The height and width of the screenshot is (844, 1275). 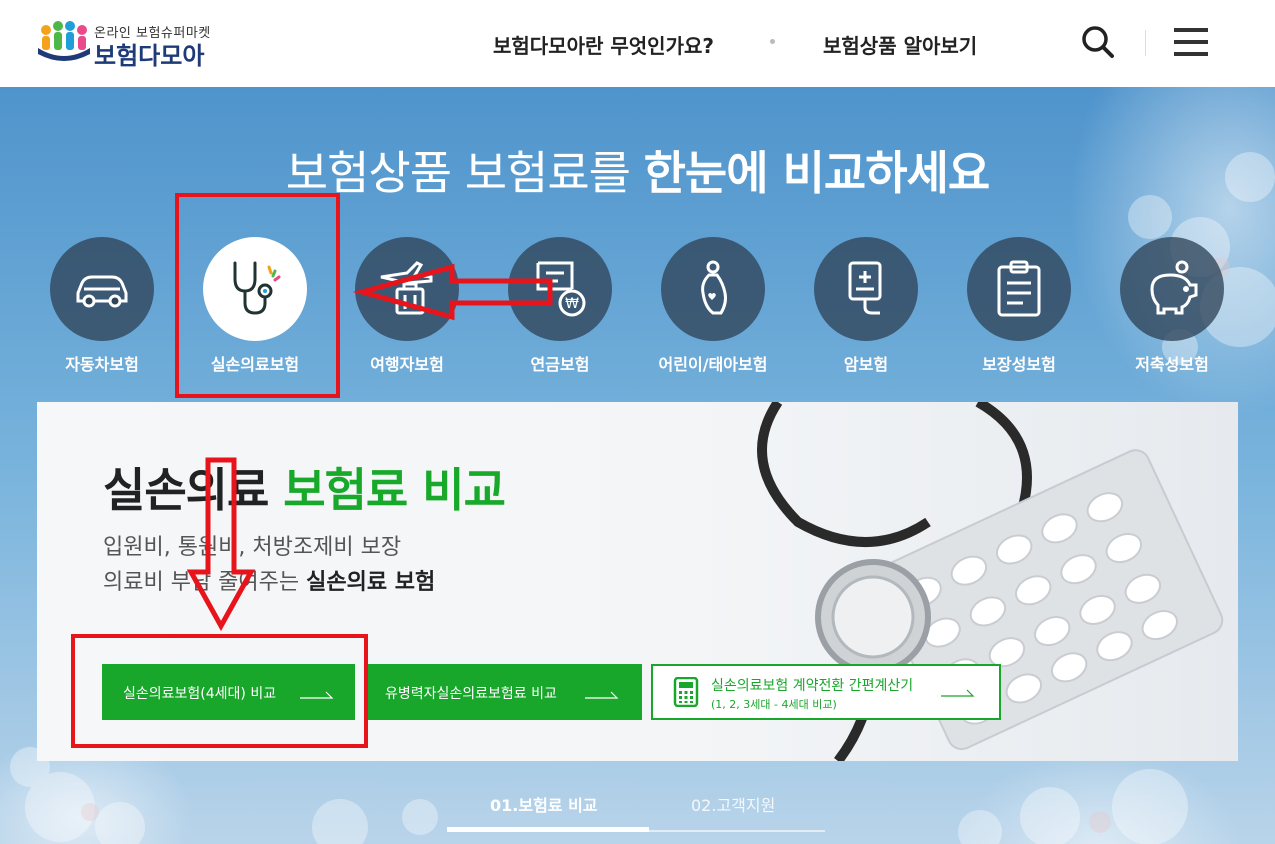 I want to click on calculator-icon, so click(x=686, y=692).